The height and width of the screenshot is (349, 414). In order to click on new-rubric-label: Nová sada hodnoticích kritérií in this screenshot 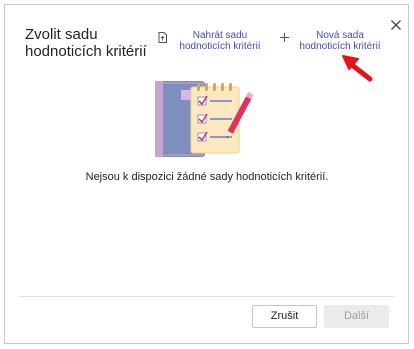, I will do `click(340, 41)`.